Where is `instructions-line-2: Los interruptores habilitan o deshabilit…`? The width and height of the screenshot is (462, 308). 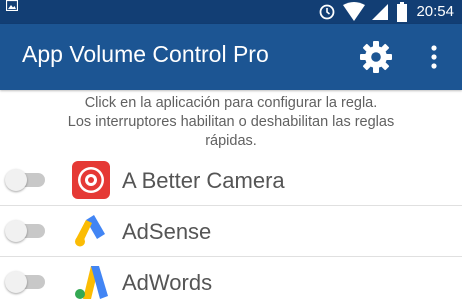 instructions-line-2: Los interruptores habilitan o deshabilit… is located at coordinates (231, 122).